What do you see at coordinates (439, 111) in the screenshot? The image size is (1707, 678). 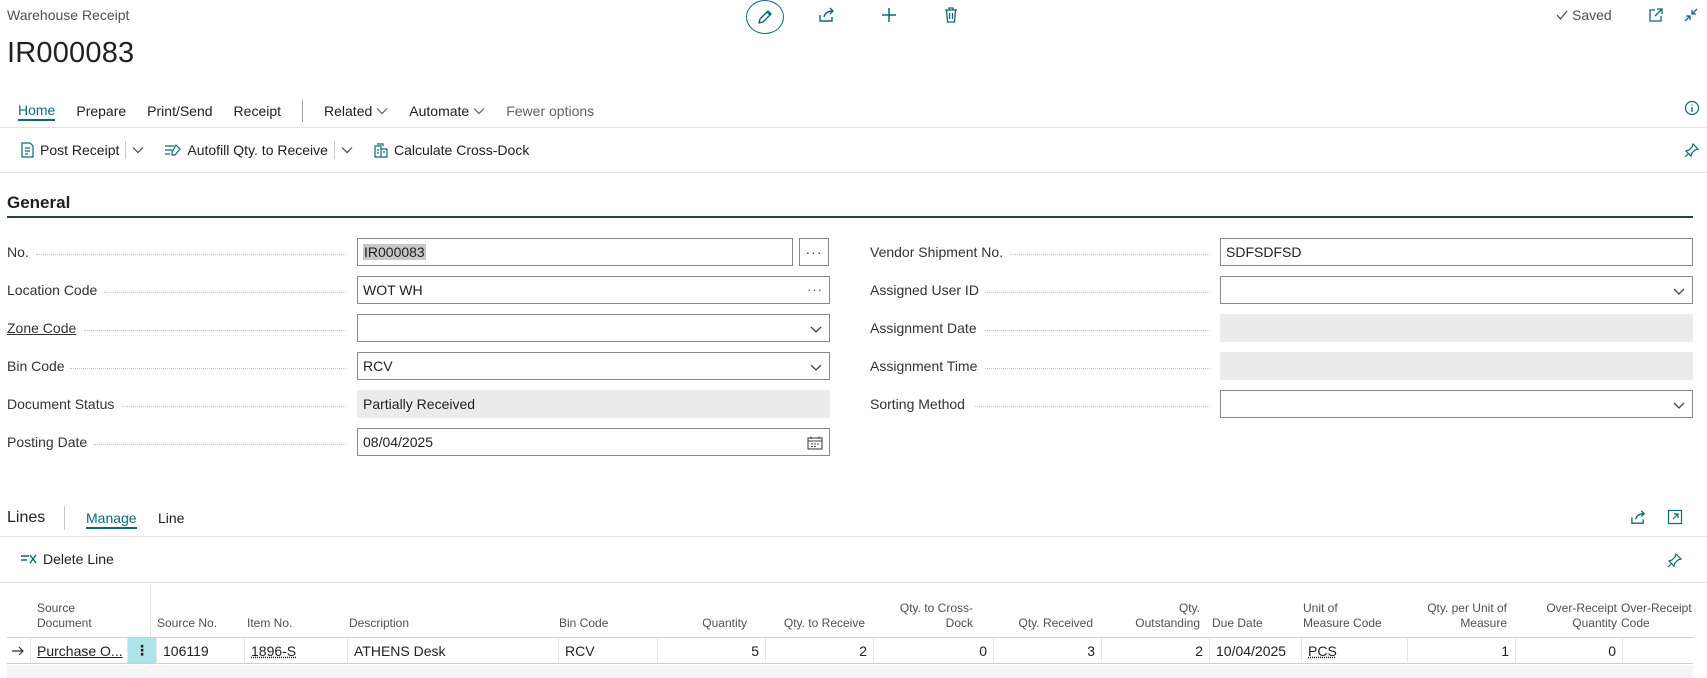 I see `tab-automate-label: Automate` at bounding box center [439, 111].